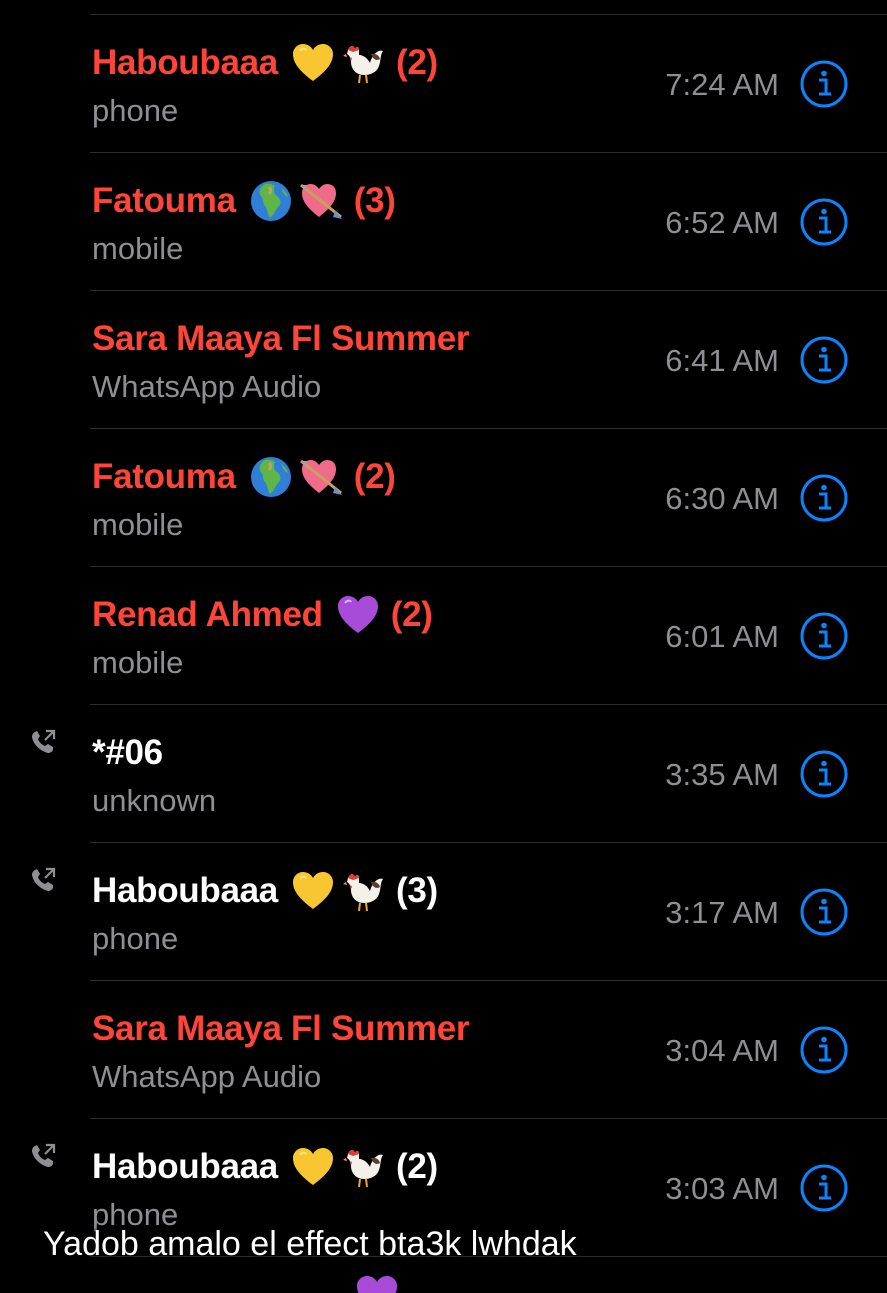  Describe the element at coordinates (154, 800) in the screenshot. I see `call-type-label: unknown` at that location.